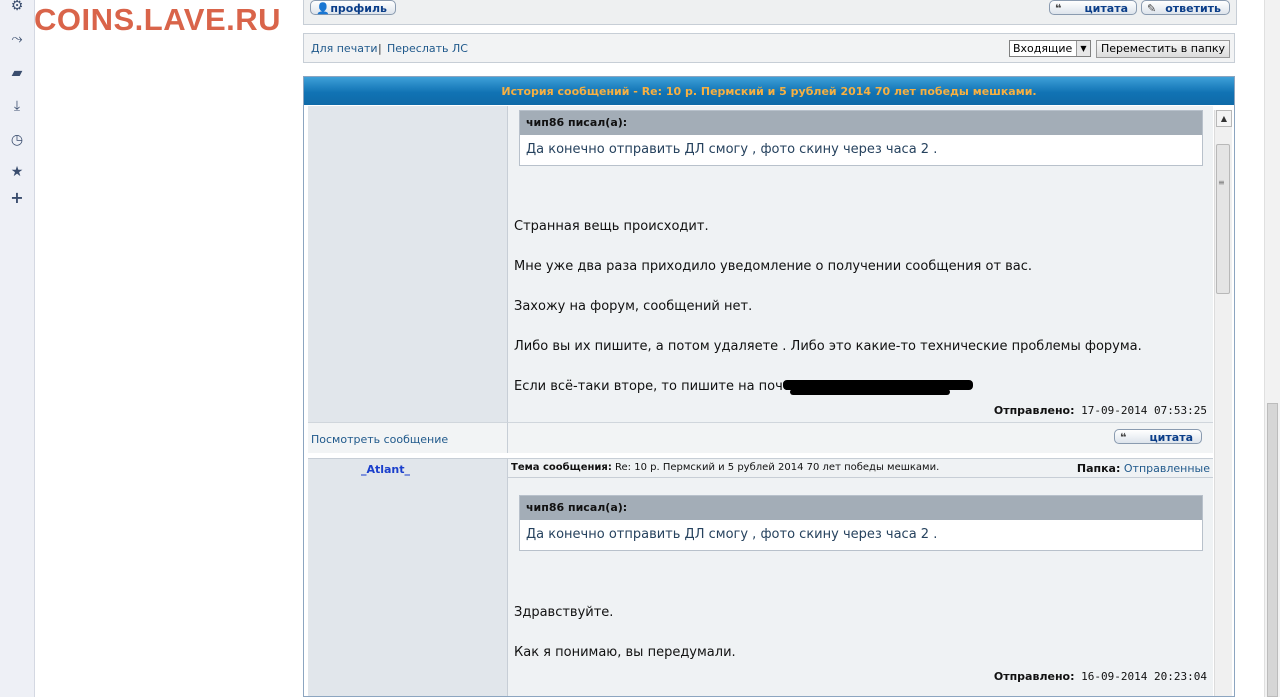 This screenshot has height=697, width=1280. What do you see at coordinates (17, 198) in the screenshot?
I see `plus-icon: +` at bounding box center [17, 198].